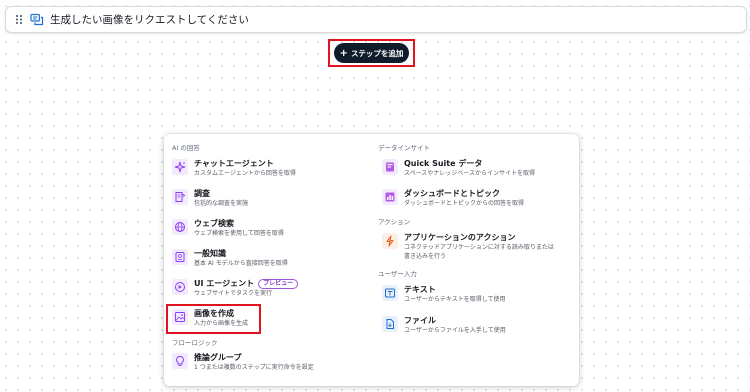 The image size is (750, 392). Describe the element at coordinates (377, 53) in the screenshot. I see `add-step-label: ステップを追加` at that location.